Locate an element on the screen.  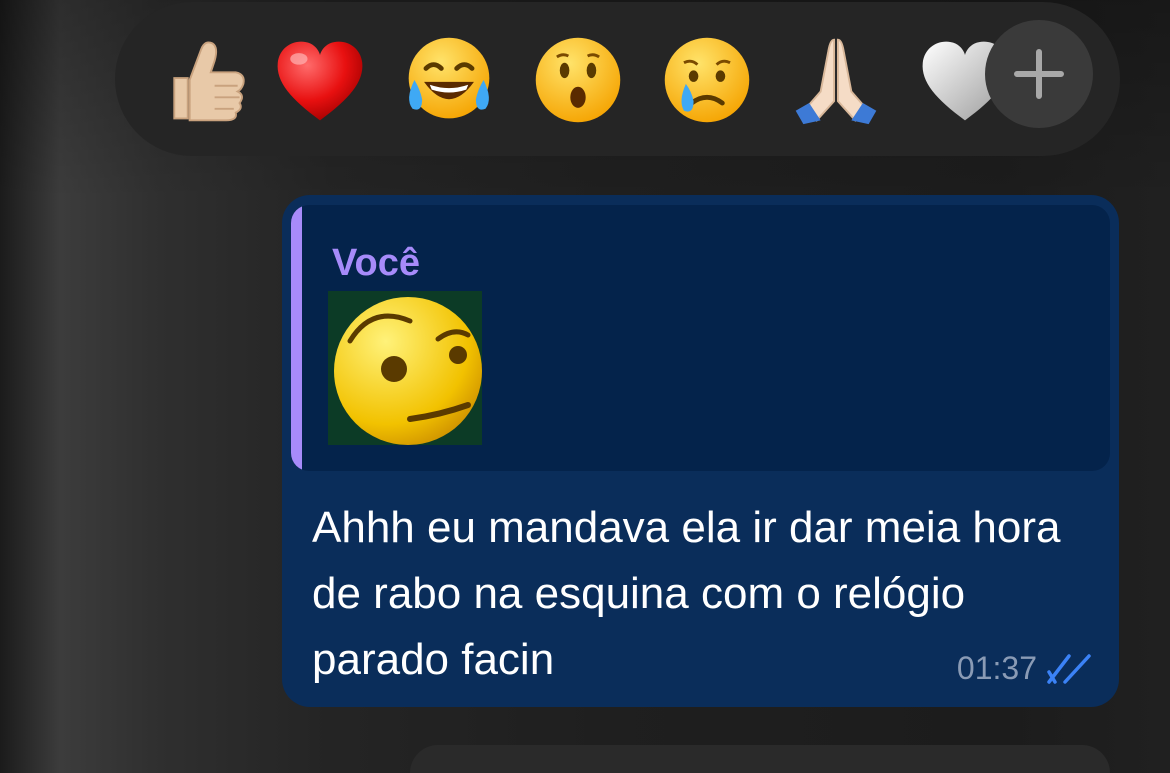
add-reaction-button is located at coordinates (1039, 74).